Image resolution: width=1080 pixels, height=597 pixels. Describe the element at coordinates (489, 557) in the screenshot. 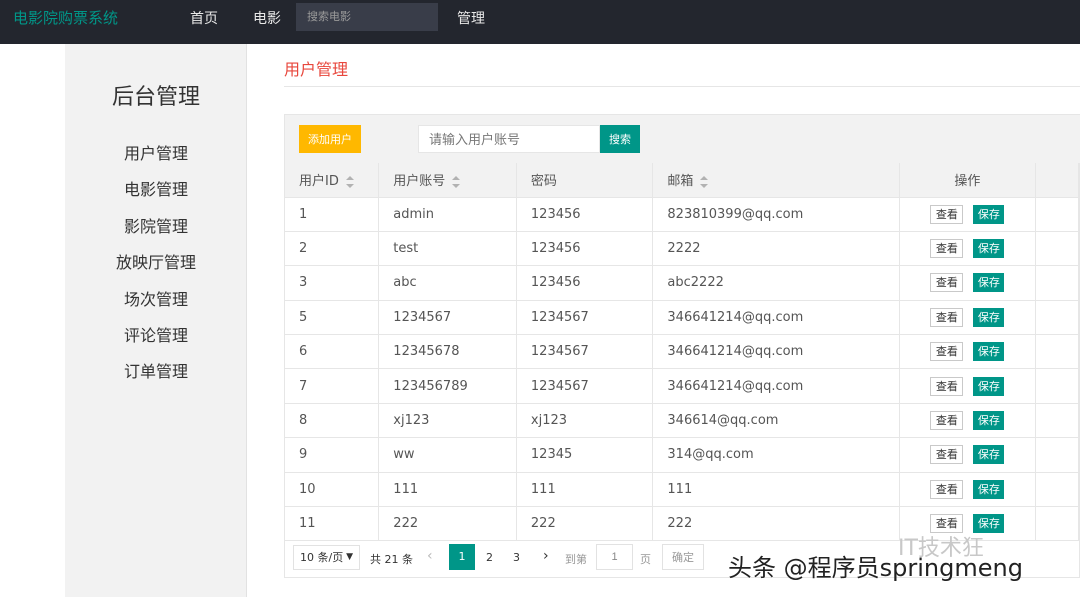

I see `page-button: 2` at that location.